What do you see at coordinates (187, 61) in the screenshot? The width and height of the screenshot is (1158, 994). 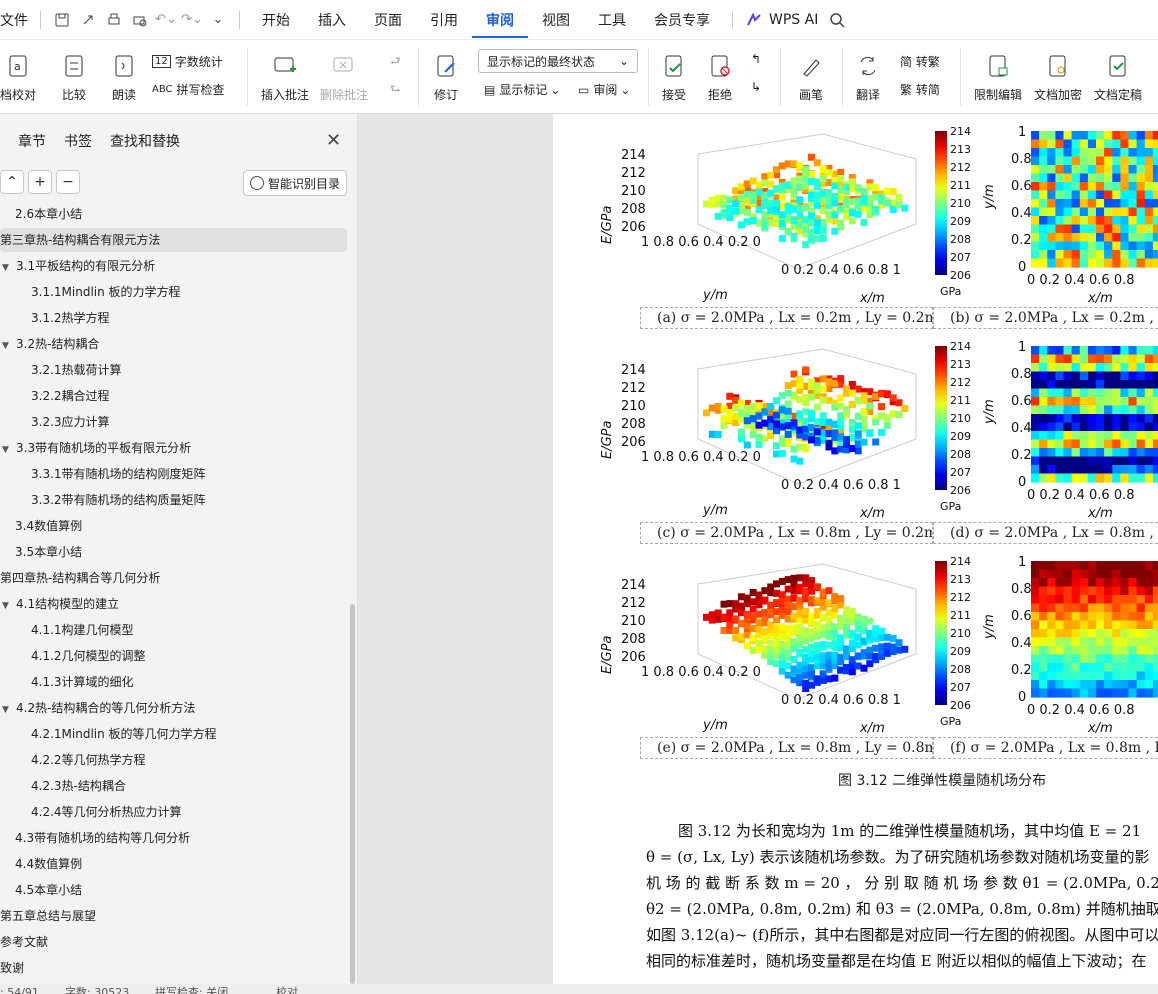 I see `word-count-button: 12 字数统计` at bounding box center [187, 61].